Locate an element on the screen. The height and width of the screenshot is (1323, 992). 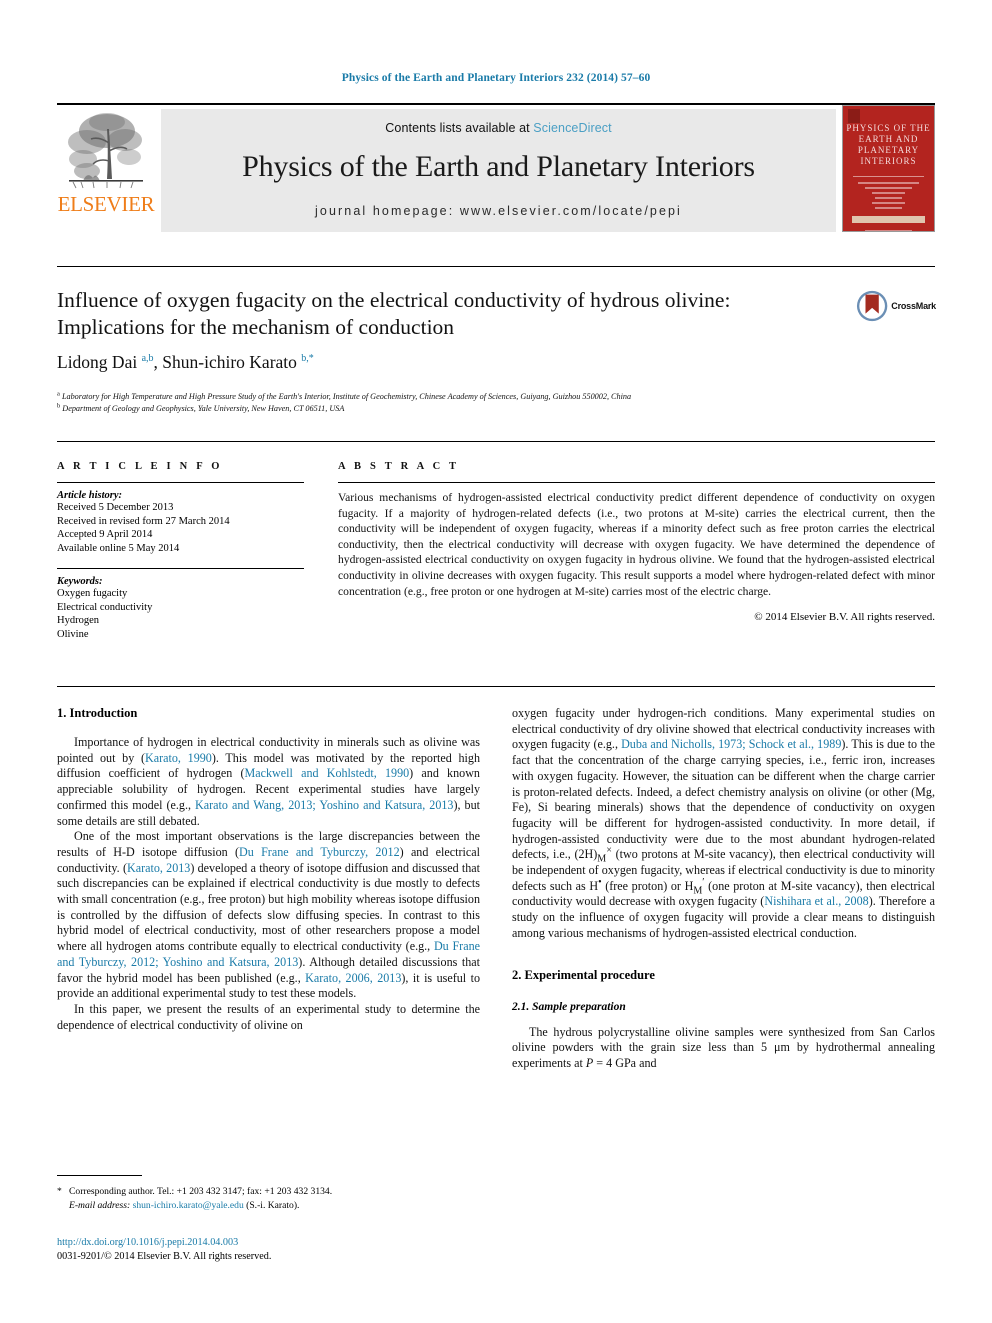
article-info-rule is located at coordinates (180, 482).